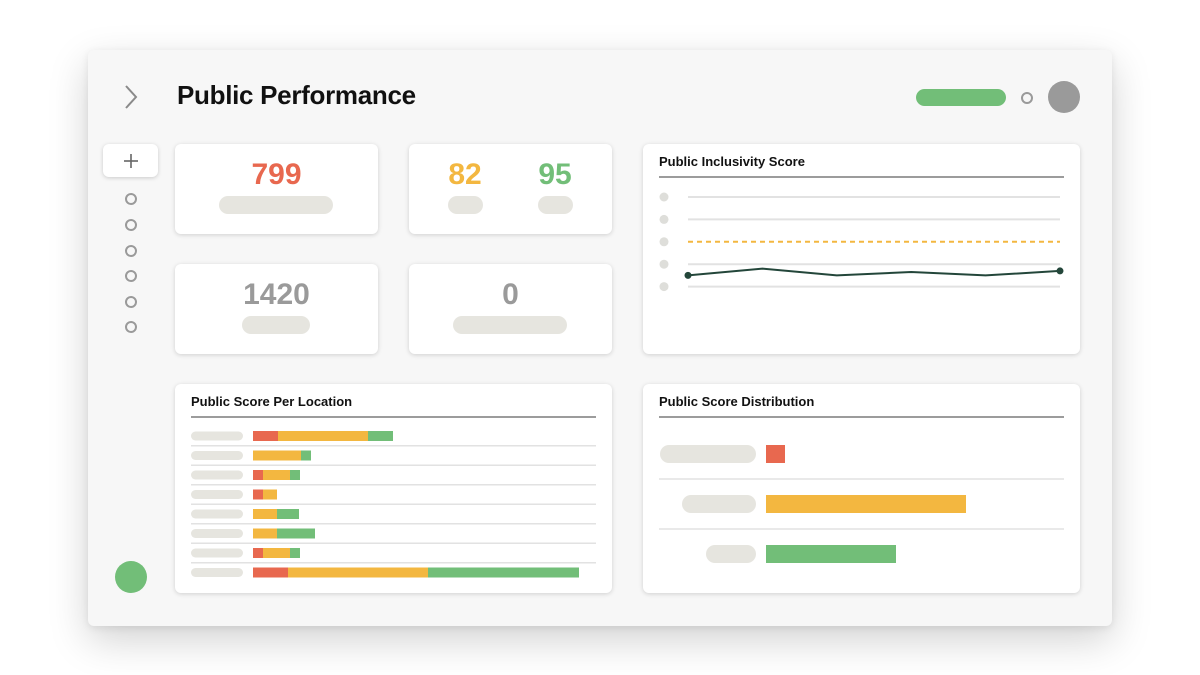 This screenshot has height=675, width=1200. I want to click on distribution-bar-chart, so click(861, 504).